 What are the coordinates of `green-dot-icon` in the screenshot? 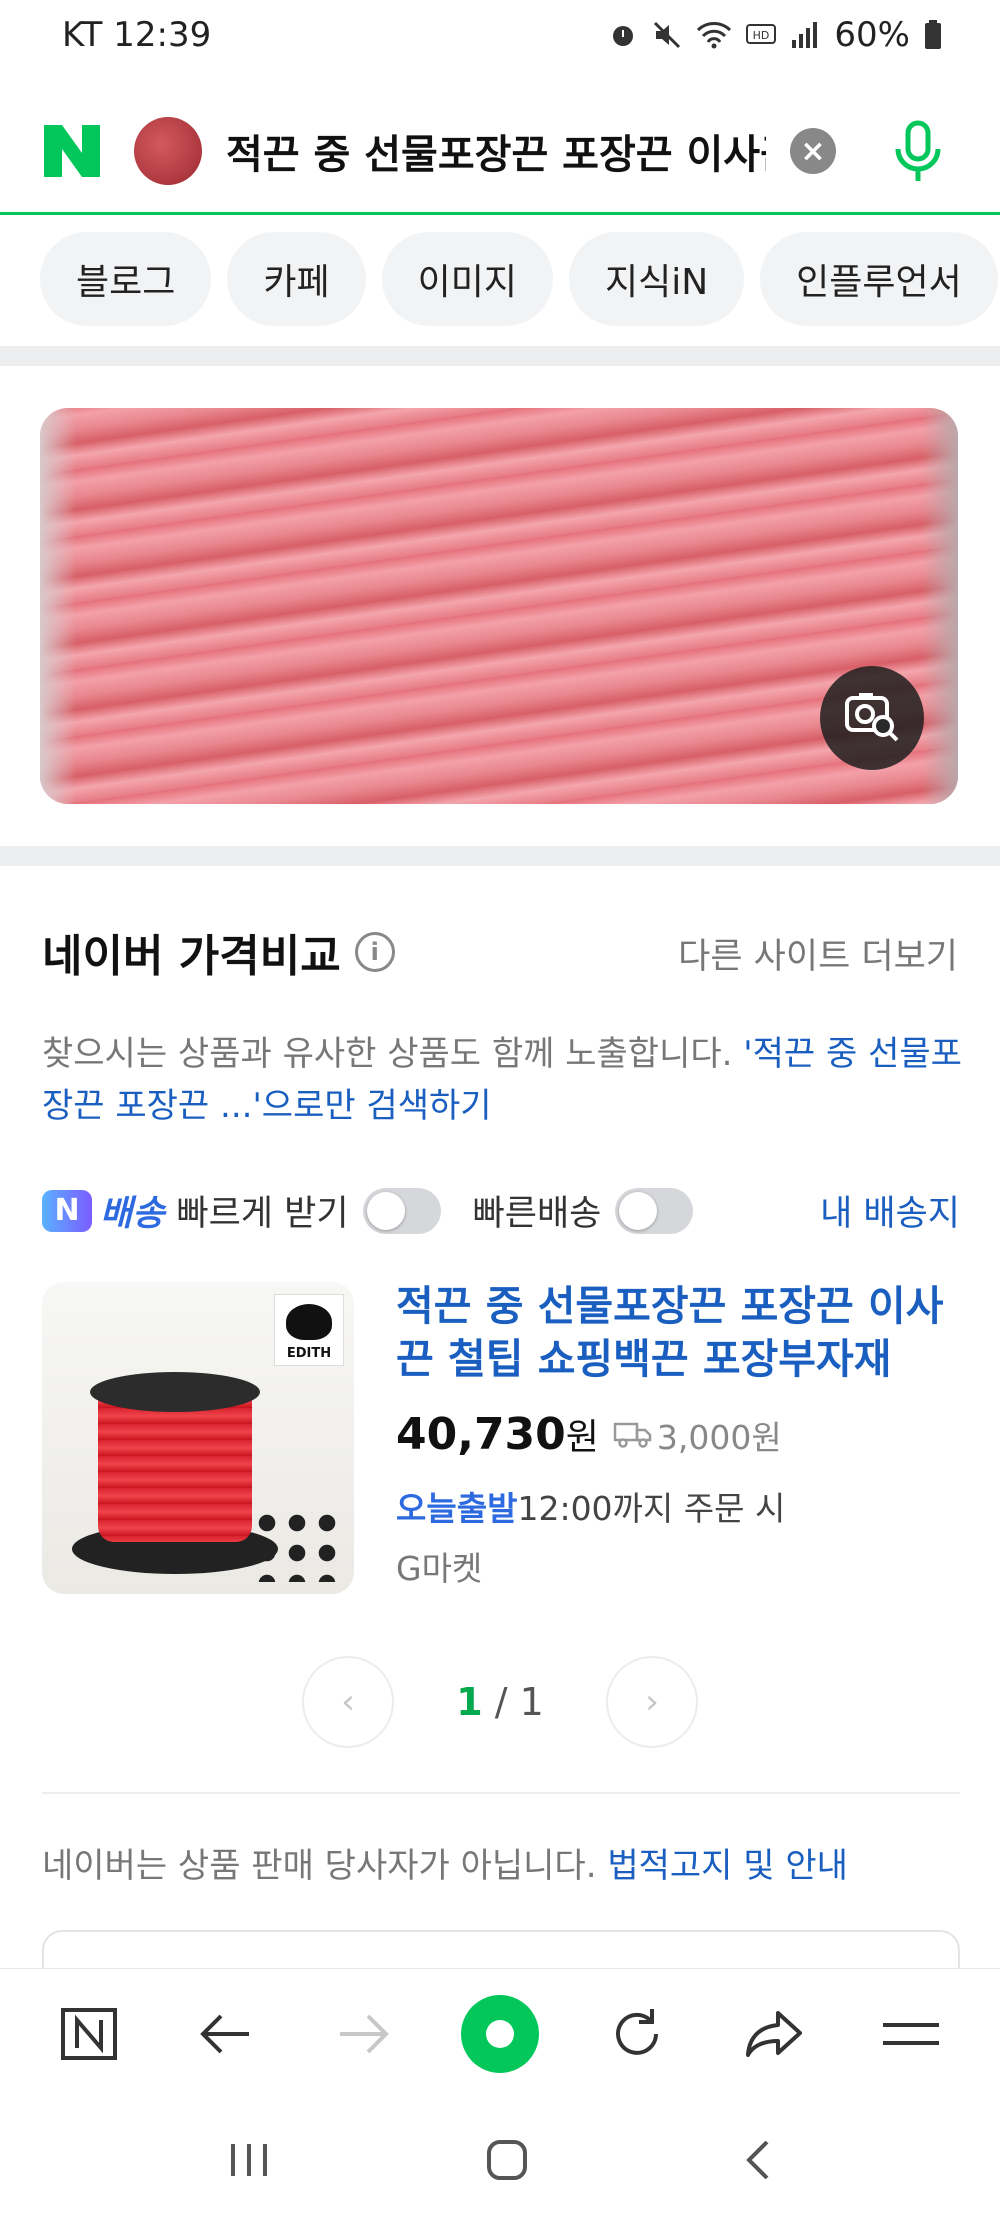 It's located at (499, 2033).